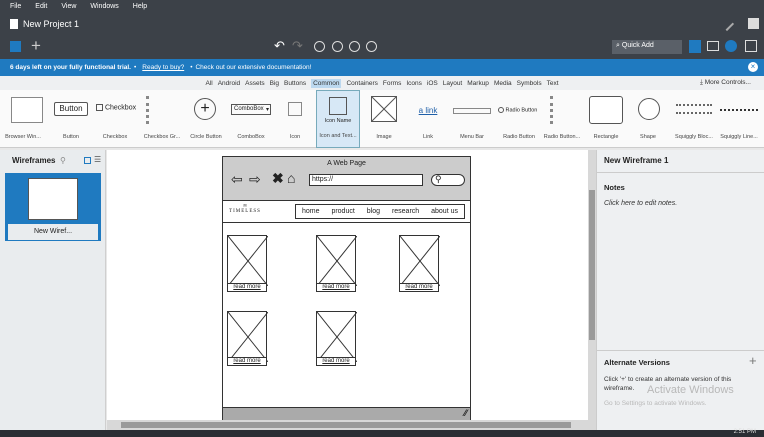 The image size is (764, 437). What do you see at coordinates (208, 83) in the screenshot?
I see `filter-all: All` at bounding box center [208, 83].